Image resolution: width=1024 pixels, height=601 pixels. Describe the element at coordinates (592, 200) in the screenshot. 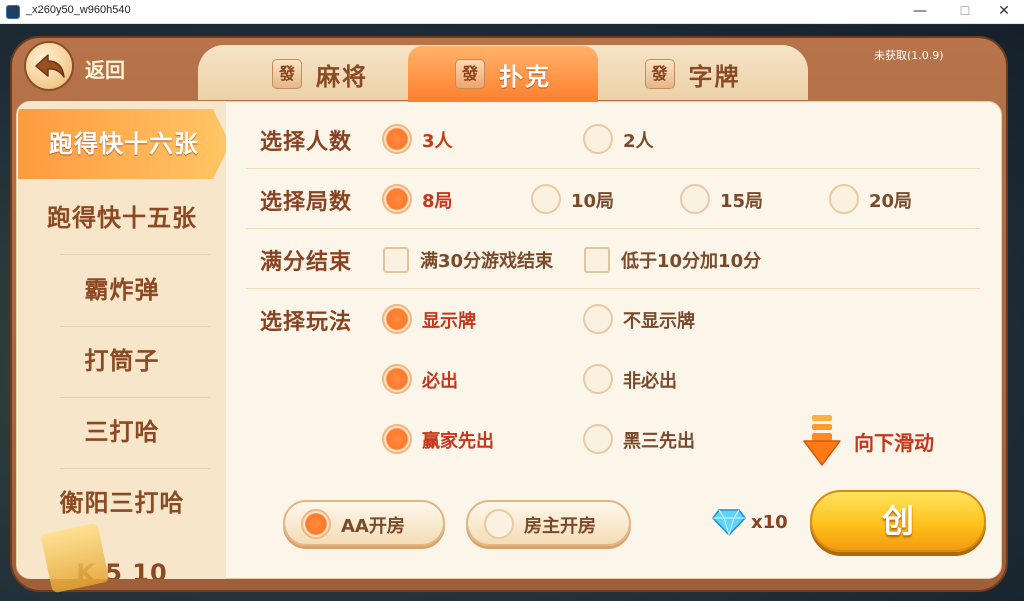

I see `rounds-10-label: 10局` at that location.